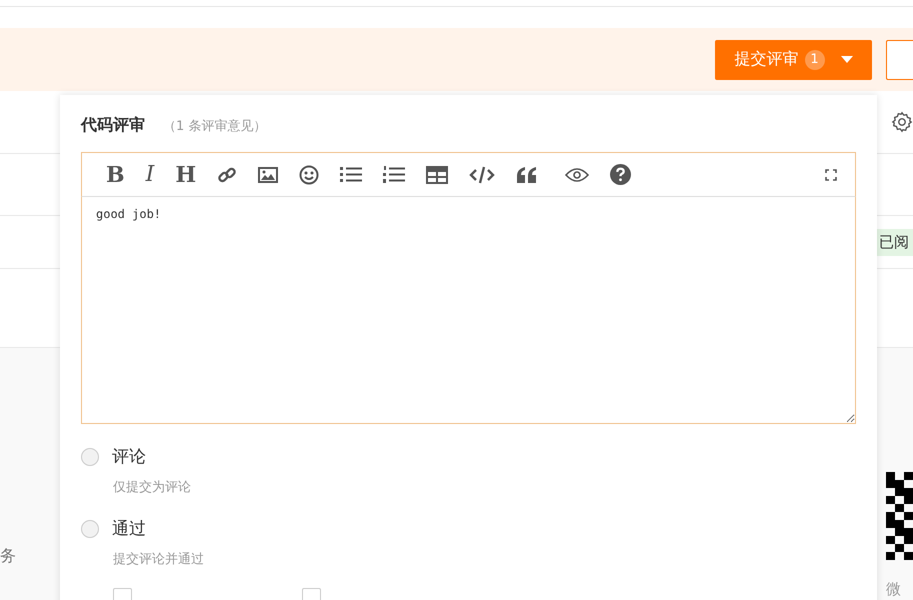 This screenshot has height=600, width=913. Describe the element at coordinates (814, 60) in the screenshot. I see `count-badge: 1` at that location.